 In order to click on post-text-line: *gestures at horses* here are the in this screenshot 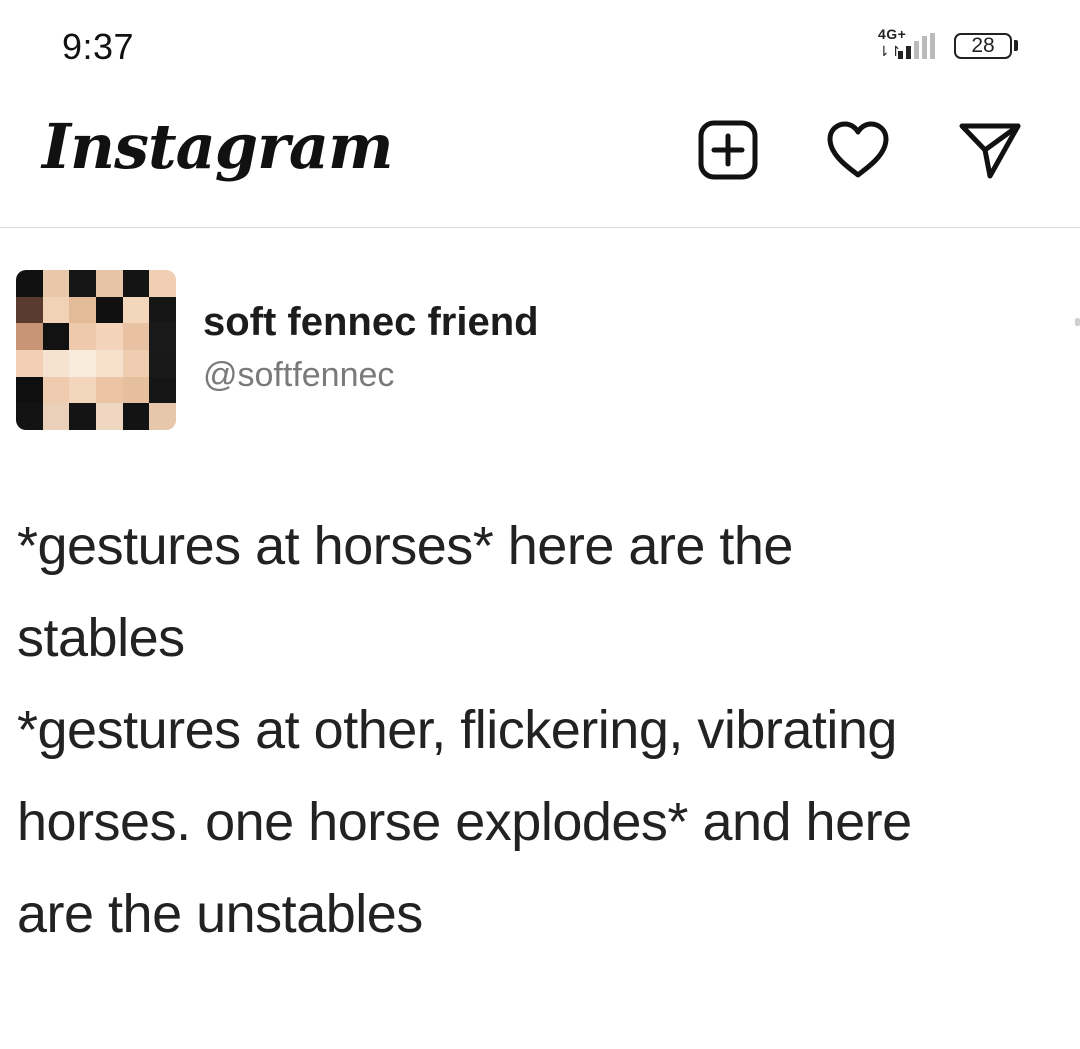, I will do `click(405, 546)`.